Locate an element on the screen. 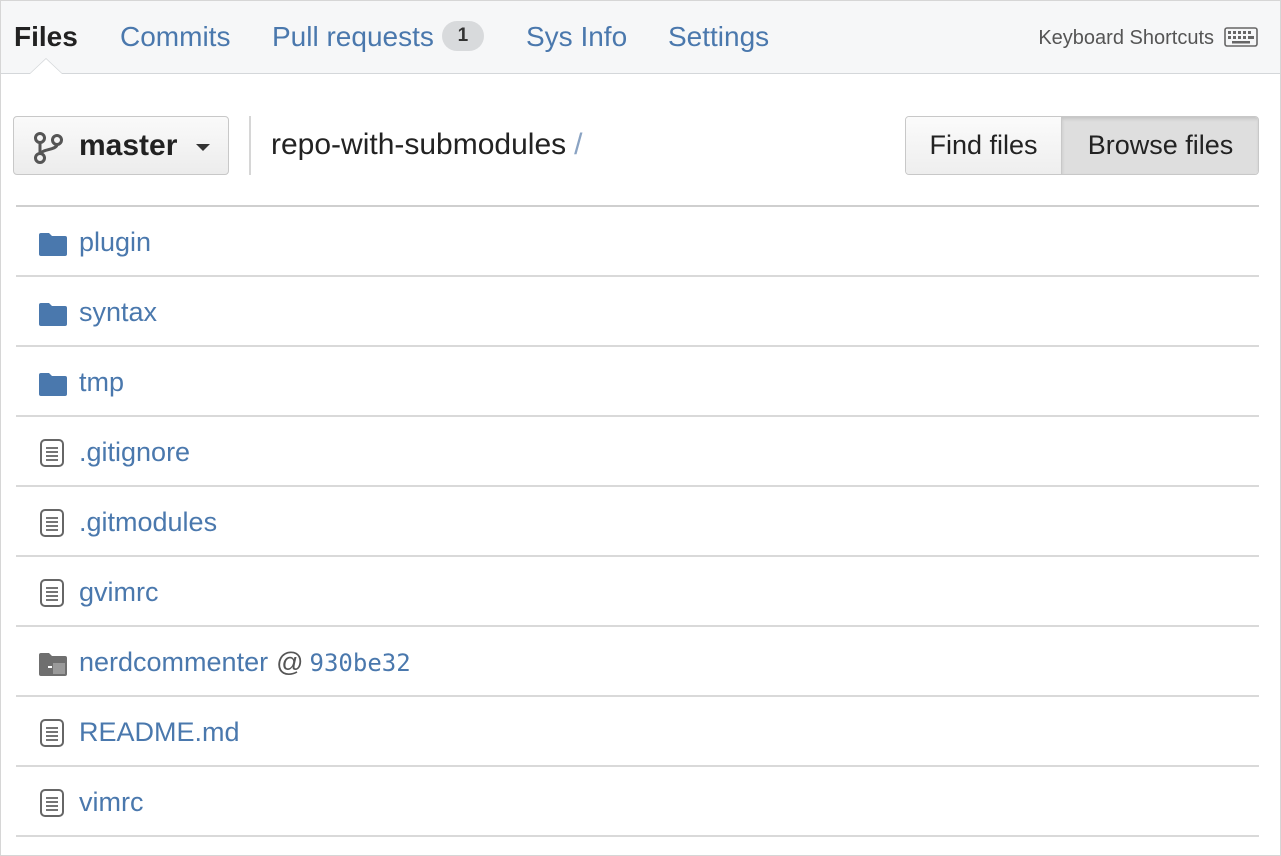 Image resolution: width=1281 pixels, height=856 pixels. file-name-link: gvimrc is located at coordinates (119, 592).